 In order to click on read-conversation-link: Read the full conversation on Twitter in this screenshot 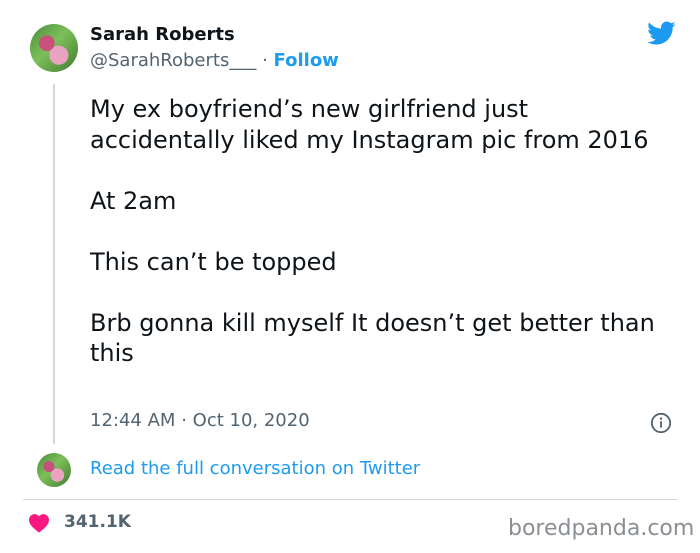, I will do `click(255, 468)`.